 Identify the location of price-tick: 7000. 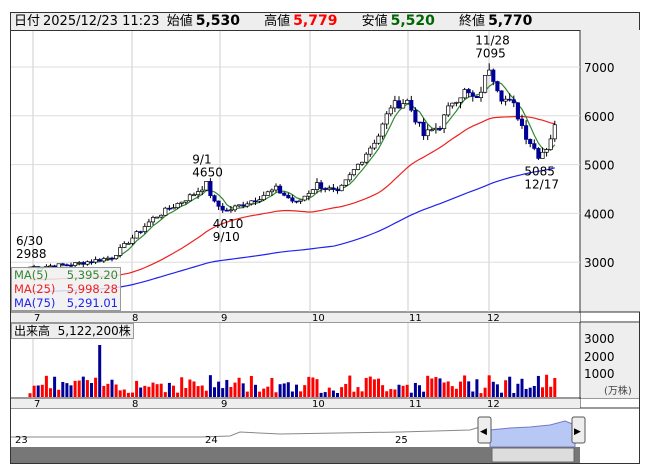
(599, 68).